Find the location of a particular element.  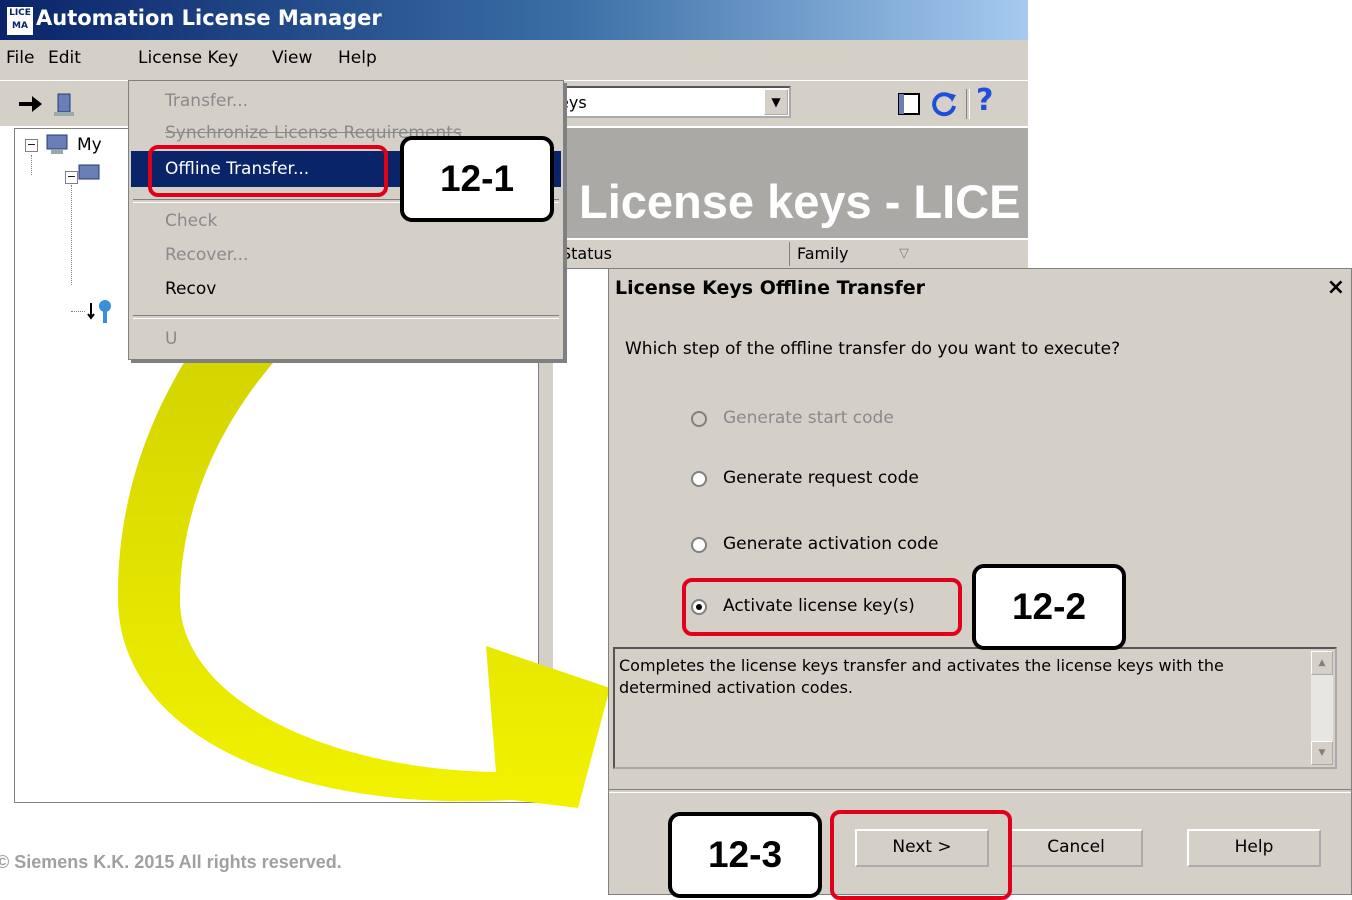

menu-item-check: Check is located at coordinates (191, 221).